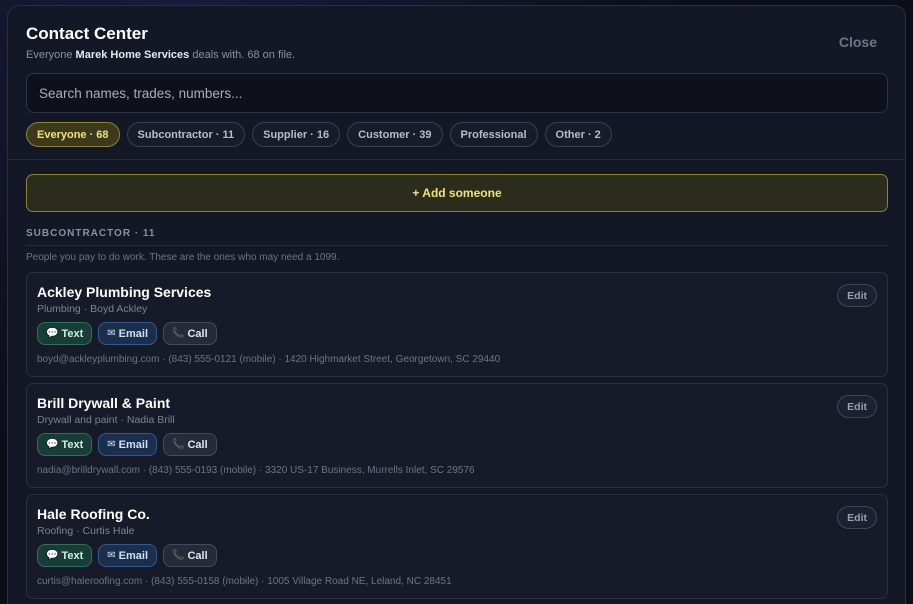 The width and height of the screenshot is (913, 604). What do you see at coordinates (132, 55) in the screenshot?
I see `company-name: Marek Home Services` at bounding box center [132, 55].